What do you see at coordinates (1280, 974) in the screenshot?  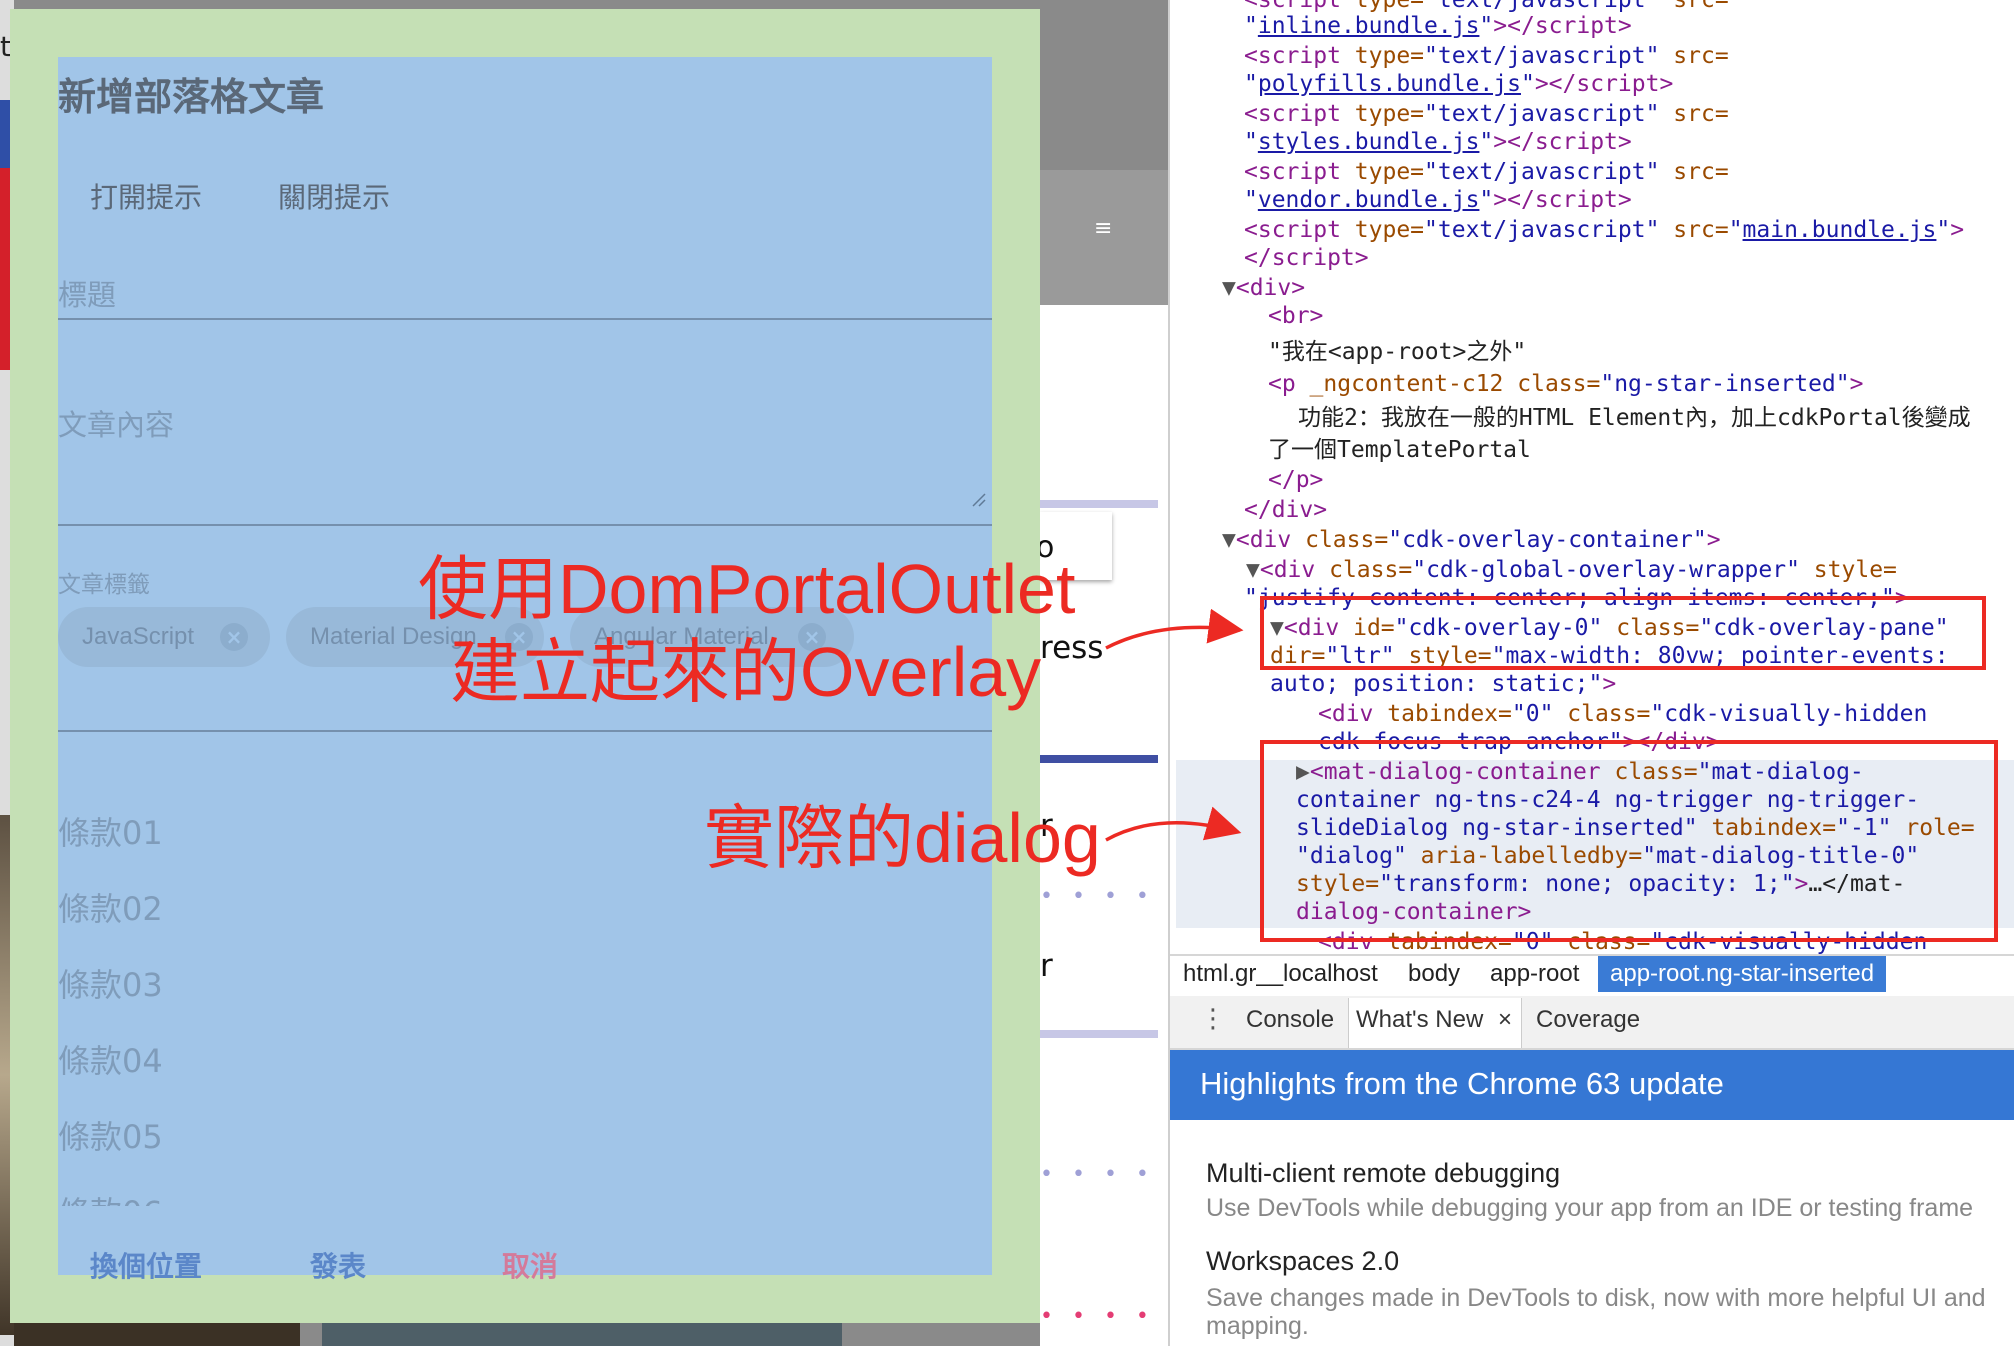 I see `breadcrumb-item: html.gr__localhost` at bounding box center [1280, 974].